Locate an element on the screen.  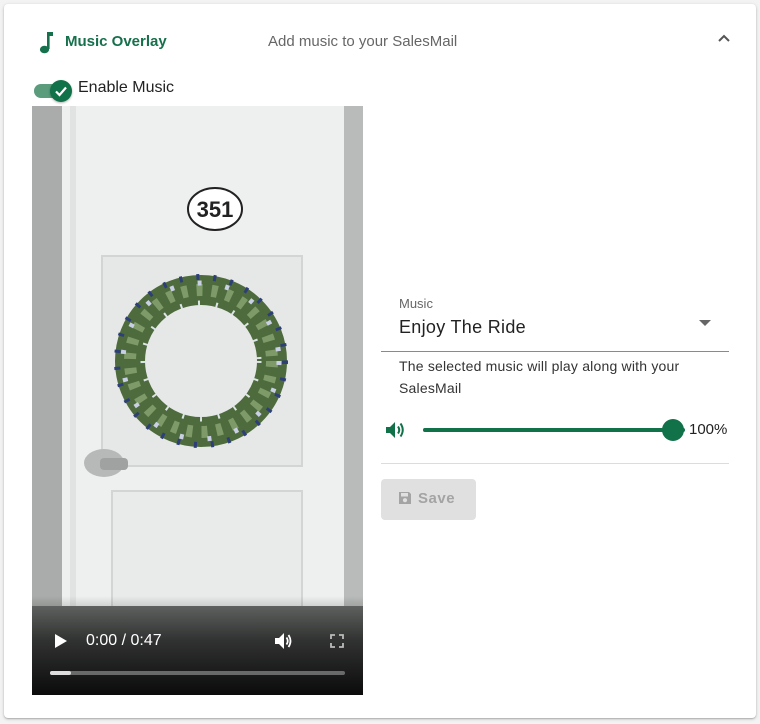
check-icon is located at coordinates (61, 91).